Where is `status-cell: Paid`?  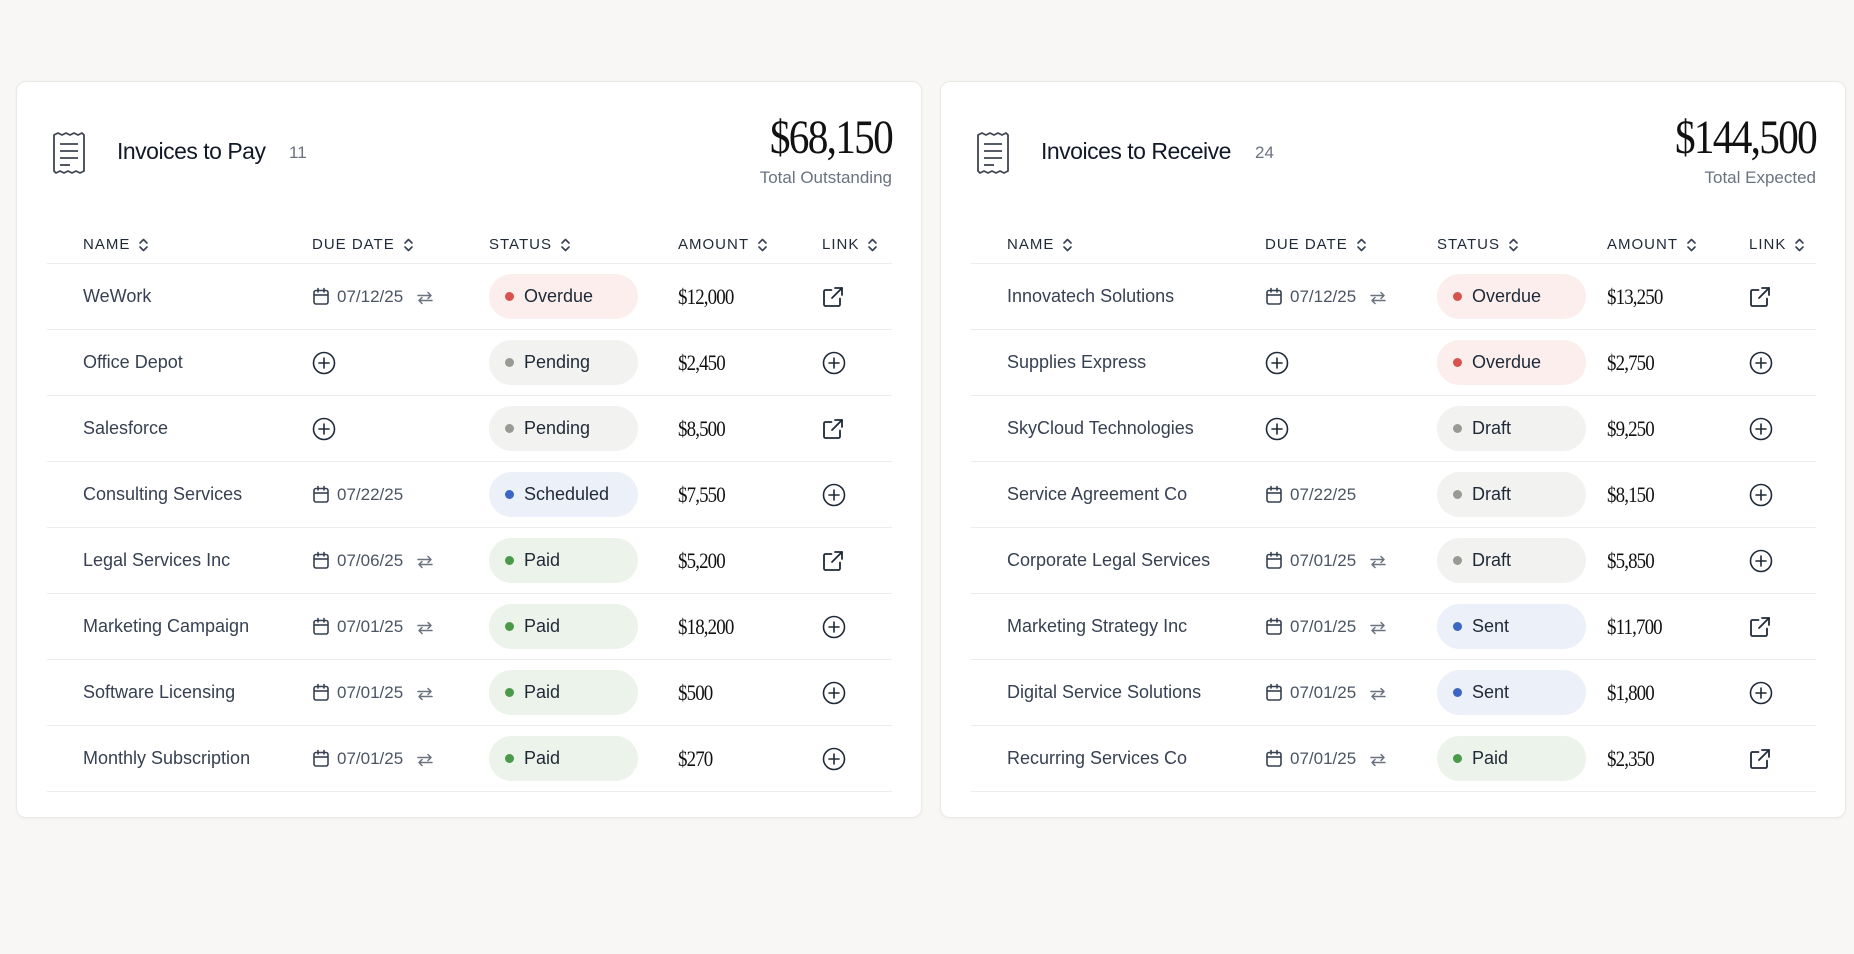 status-cell: Paid is located at coordinates (563, 560).